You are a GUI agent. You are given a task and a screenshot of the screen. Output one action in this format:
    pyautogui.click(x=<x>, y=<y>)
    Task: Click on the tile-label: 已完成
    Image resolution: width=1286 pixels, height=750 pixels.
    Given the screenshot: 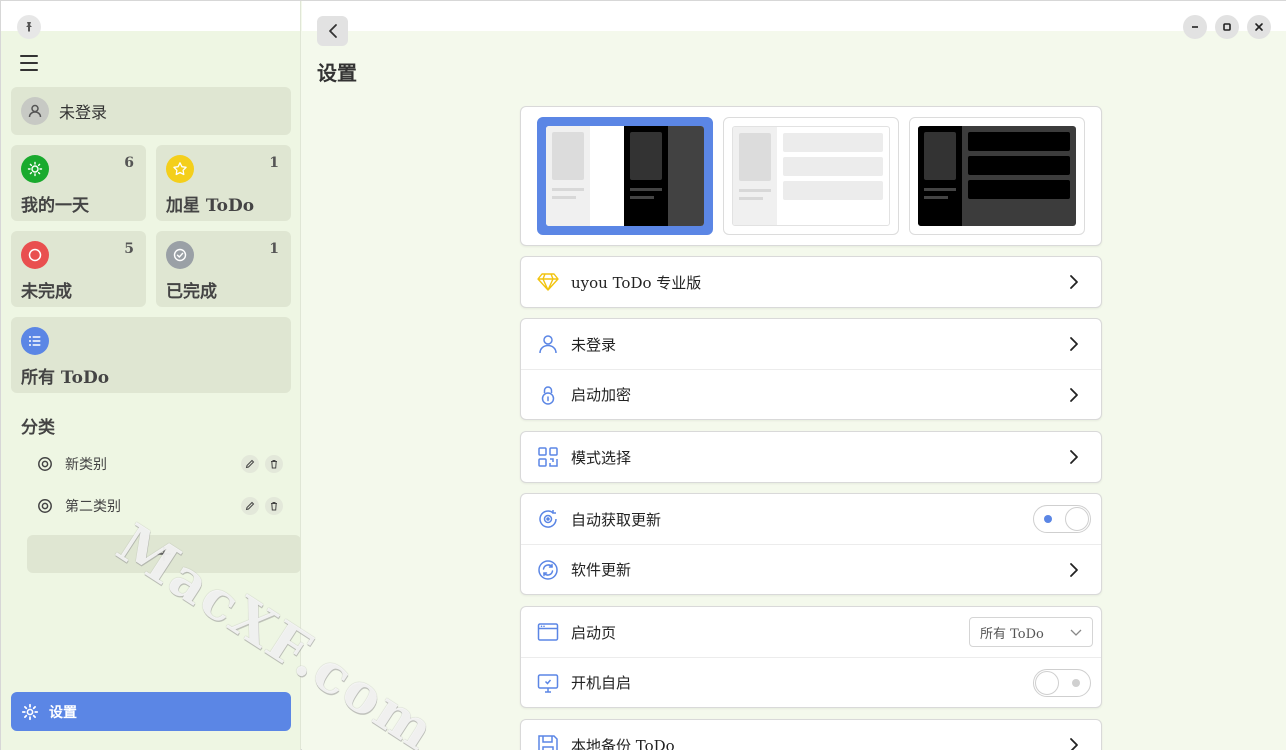 What is the action you would take?
    pyautogui.click(x=191, y=292)
    